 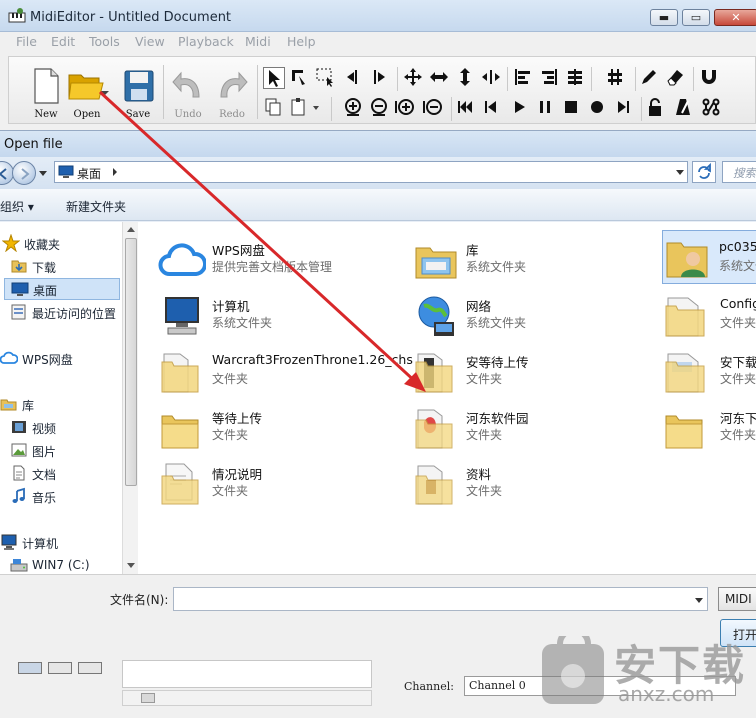 What do you see at coordinates (138, 91) in the screenshot?
I see `save-button: Save` at bounding box center [138, 91].